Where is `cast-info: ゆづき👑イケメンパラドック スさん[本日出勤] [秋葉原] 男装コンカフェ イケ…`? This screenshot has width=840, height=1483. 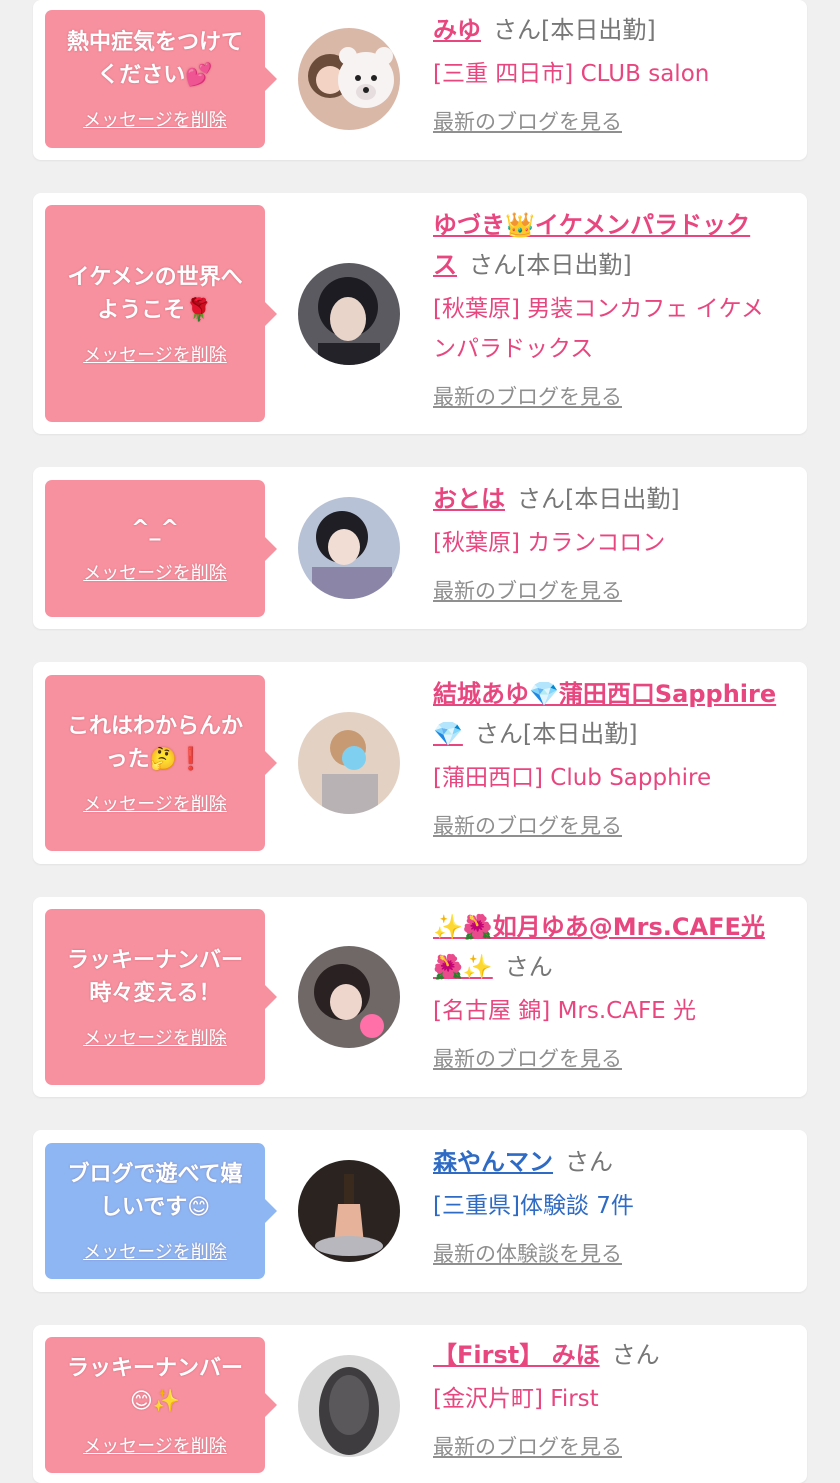 cast-info: ゆづき👑イケメンパラドック スさん[本日出勤] [秋葉原] 男装コンカフェ イケ… is located at coordinates (611, 308).